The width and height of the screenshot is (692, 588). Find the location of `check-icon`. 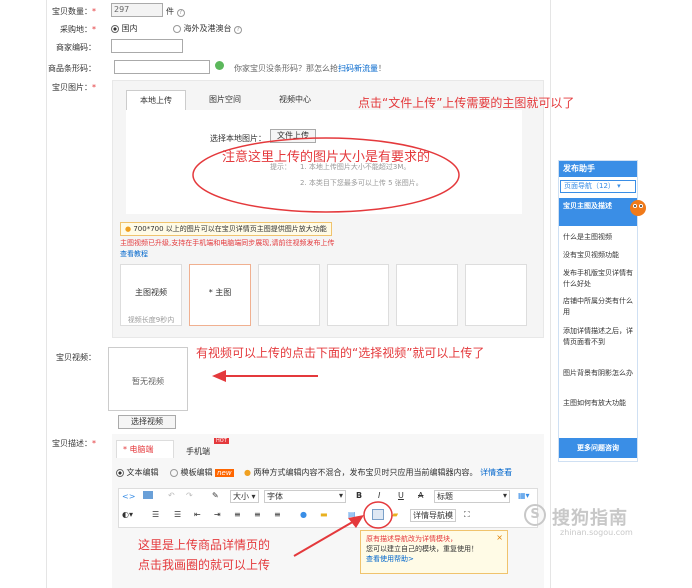

check-icon is located at coordinates (219, 65).